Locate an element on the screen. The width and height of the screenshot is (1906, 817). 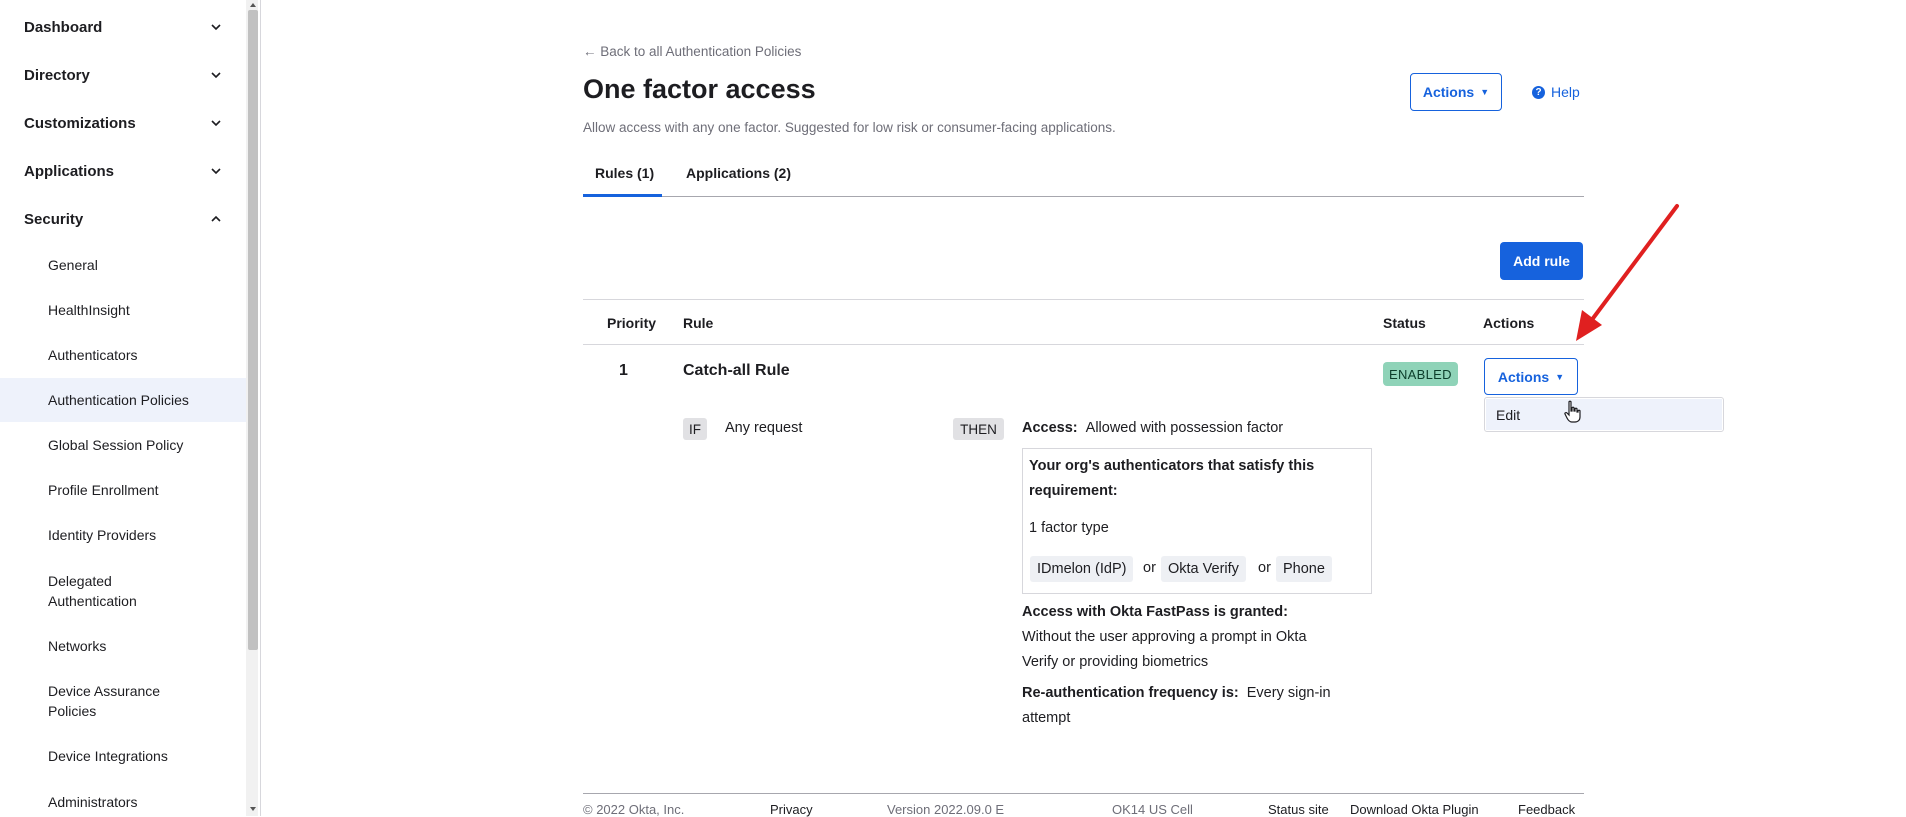
sidebar-item-delegated-authentication: Delegated Authentication is located at coordinates (90, 591).